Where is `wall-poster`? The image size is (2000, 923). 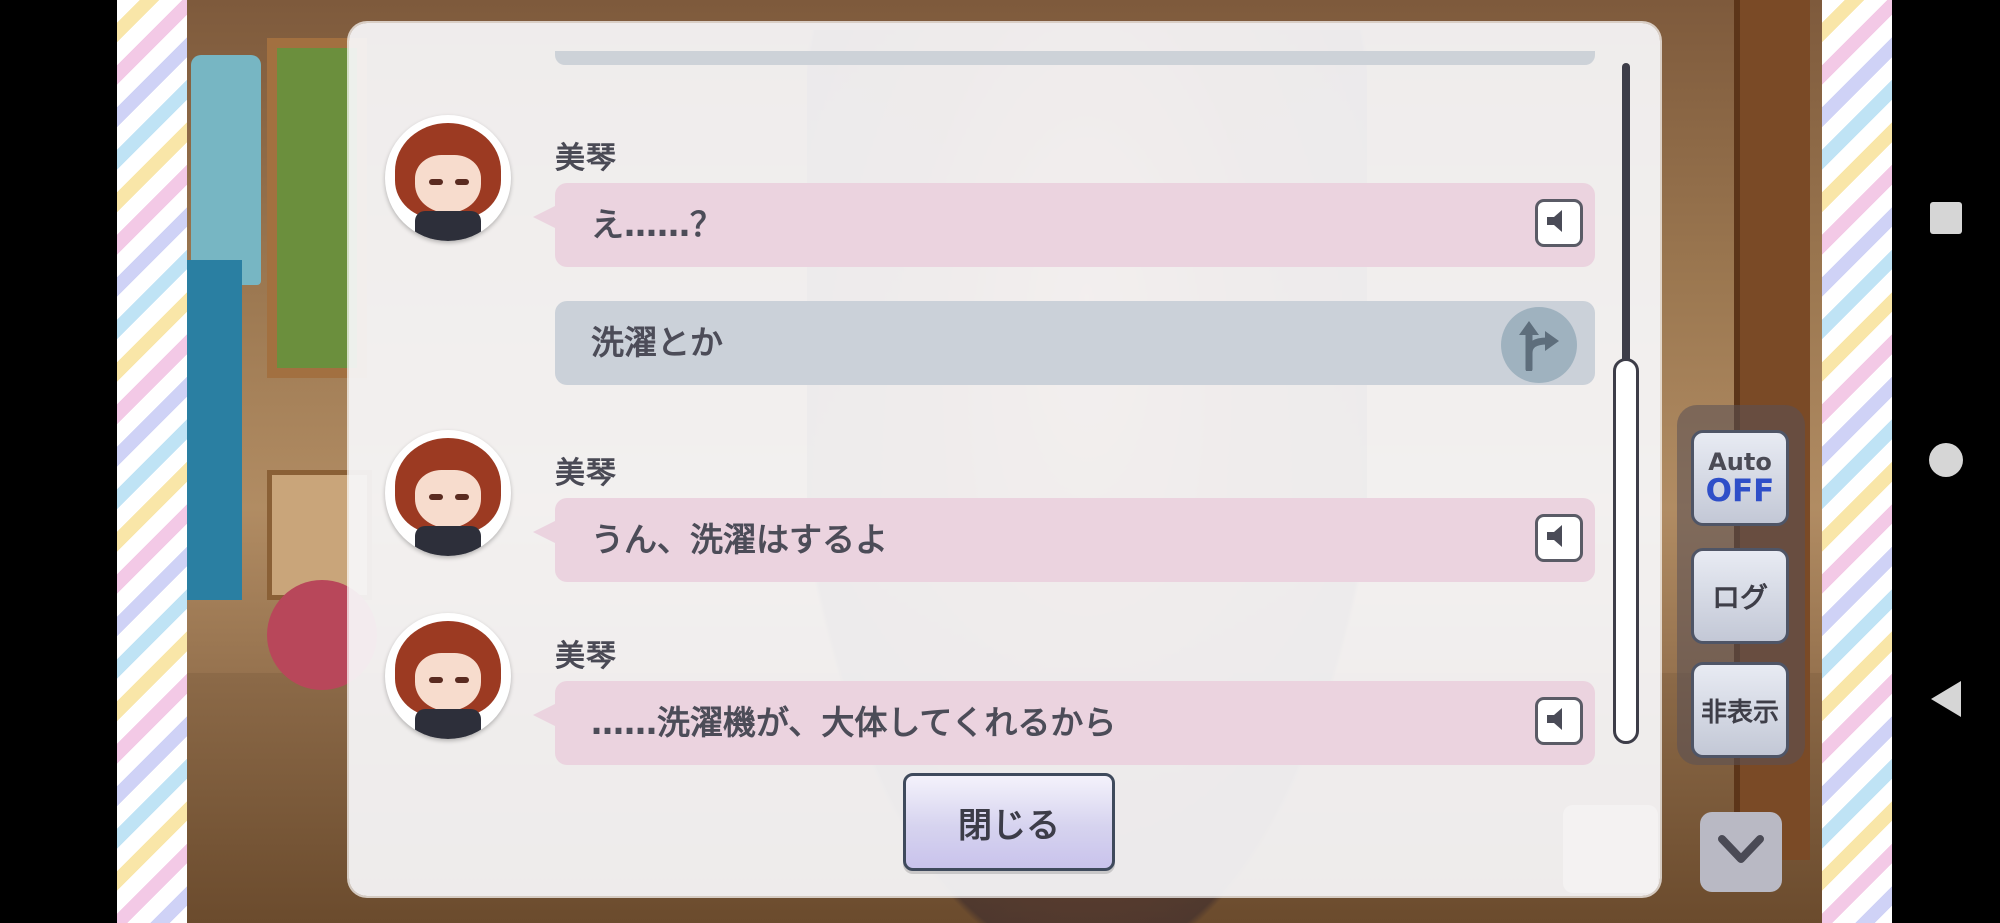
wall-poster is located at coordinates (214, 430).